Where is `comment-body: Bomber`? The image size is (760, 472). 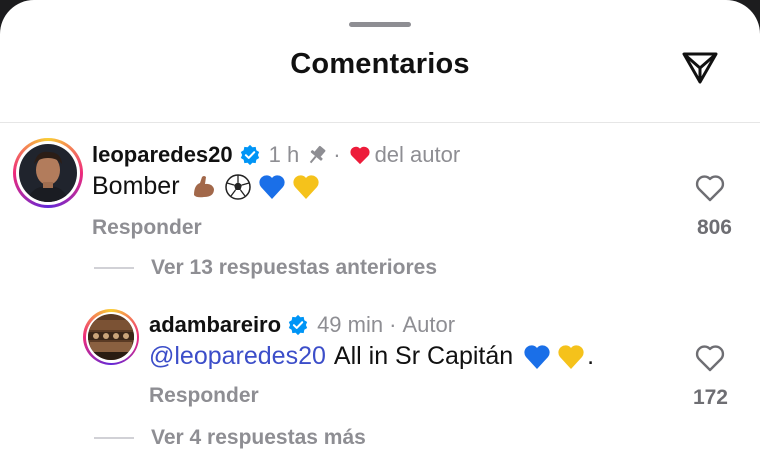
comment-body: Bomber is located at coordinates (136, 186).